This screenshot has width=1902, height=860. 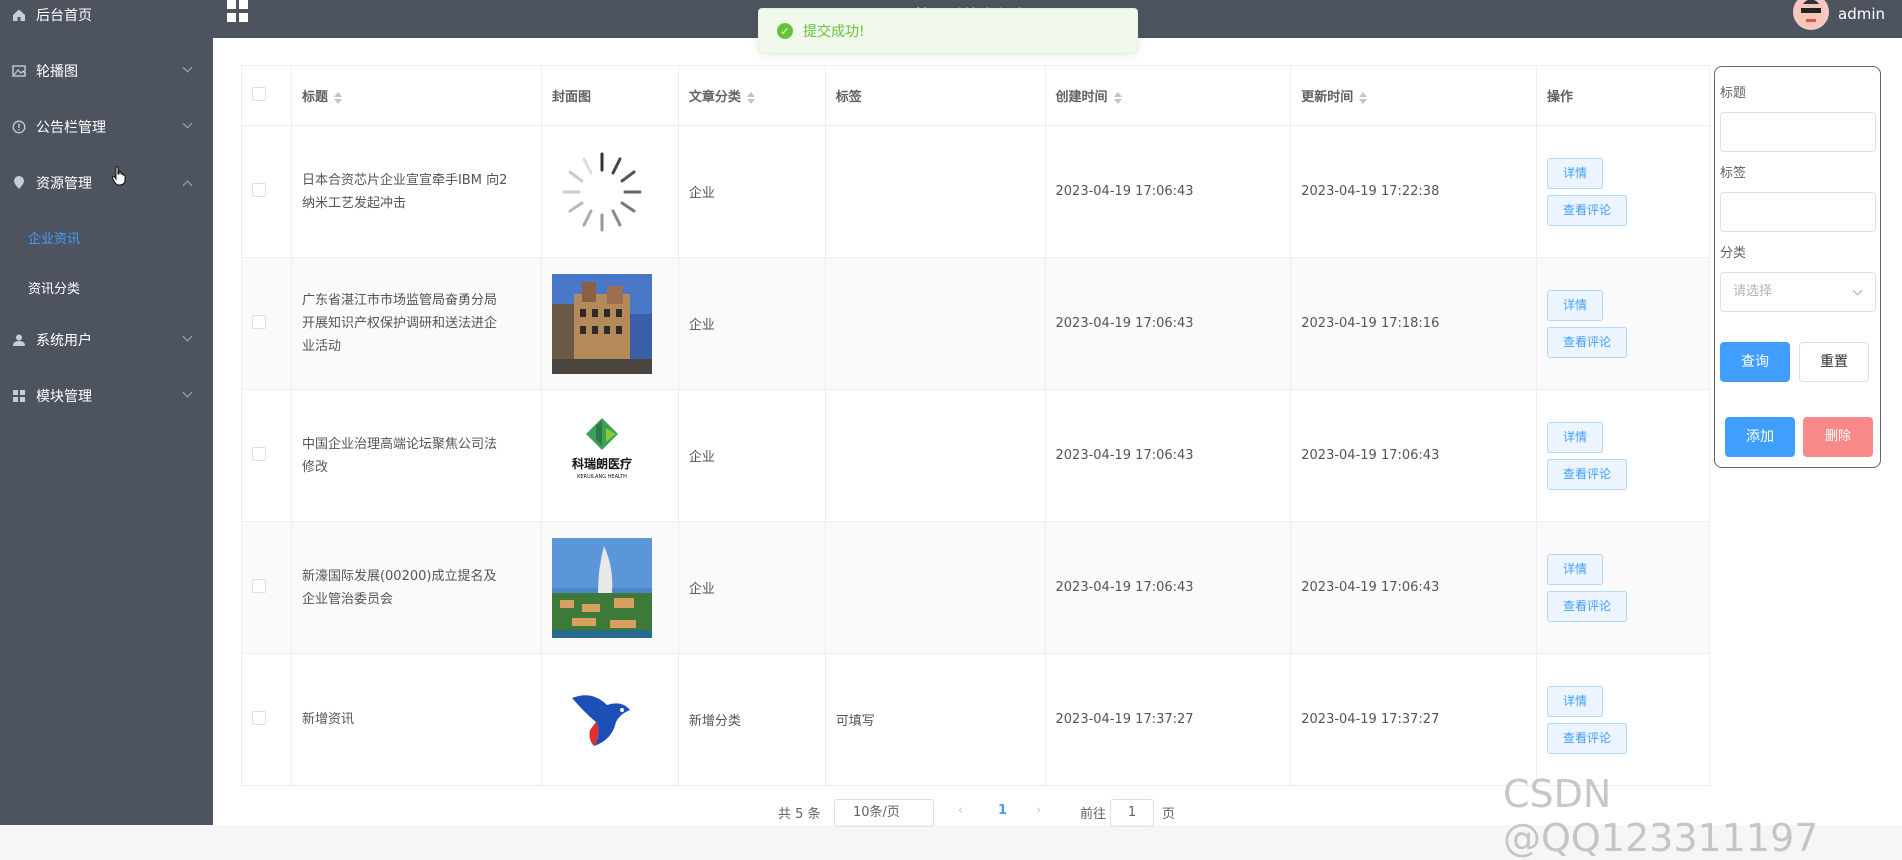 I want to click on image-icon, so click(x=19, y=71).